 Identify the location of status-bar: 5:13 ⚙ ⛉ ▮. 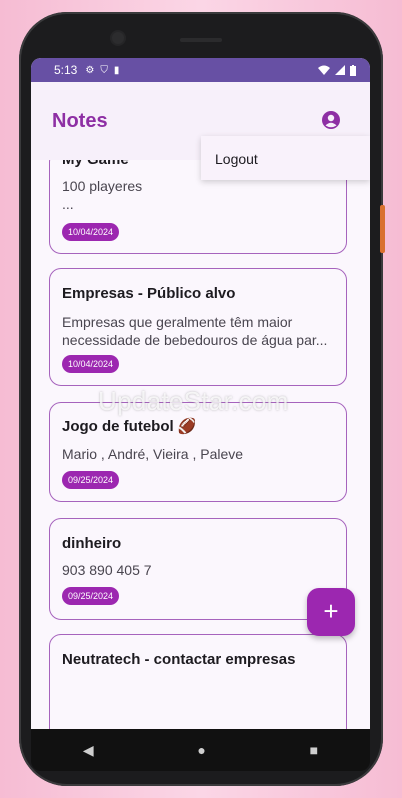
(200, 70).